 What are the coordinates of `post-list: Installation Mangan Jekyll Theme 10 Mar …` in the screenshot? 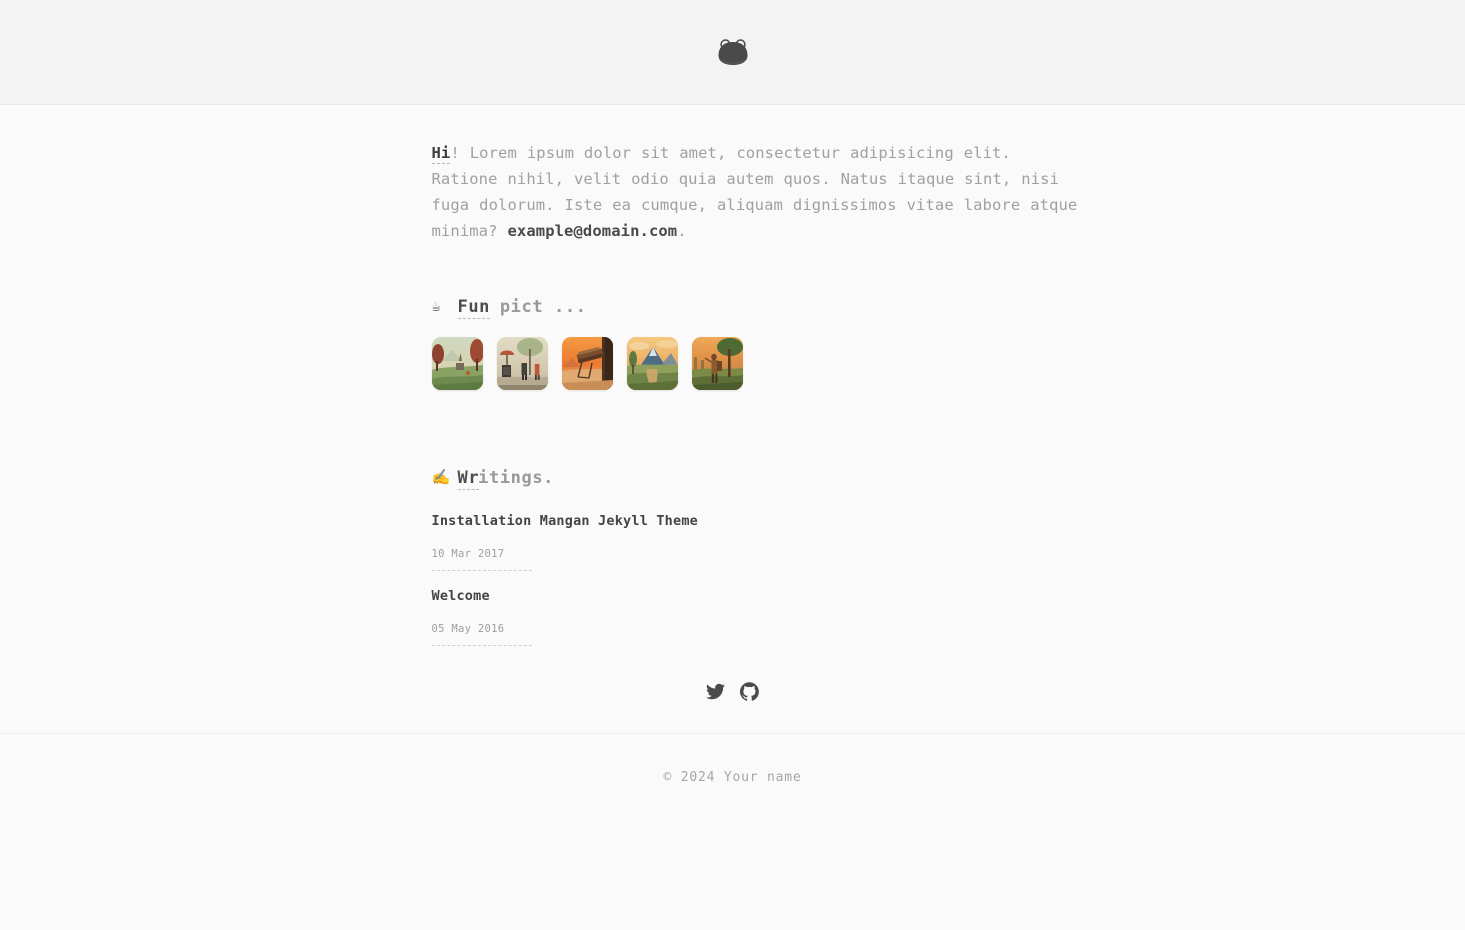 It's located at (754, 578).